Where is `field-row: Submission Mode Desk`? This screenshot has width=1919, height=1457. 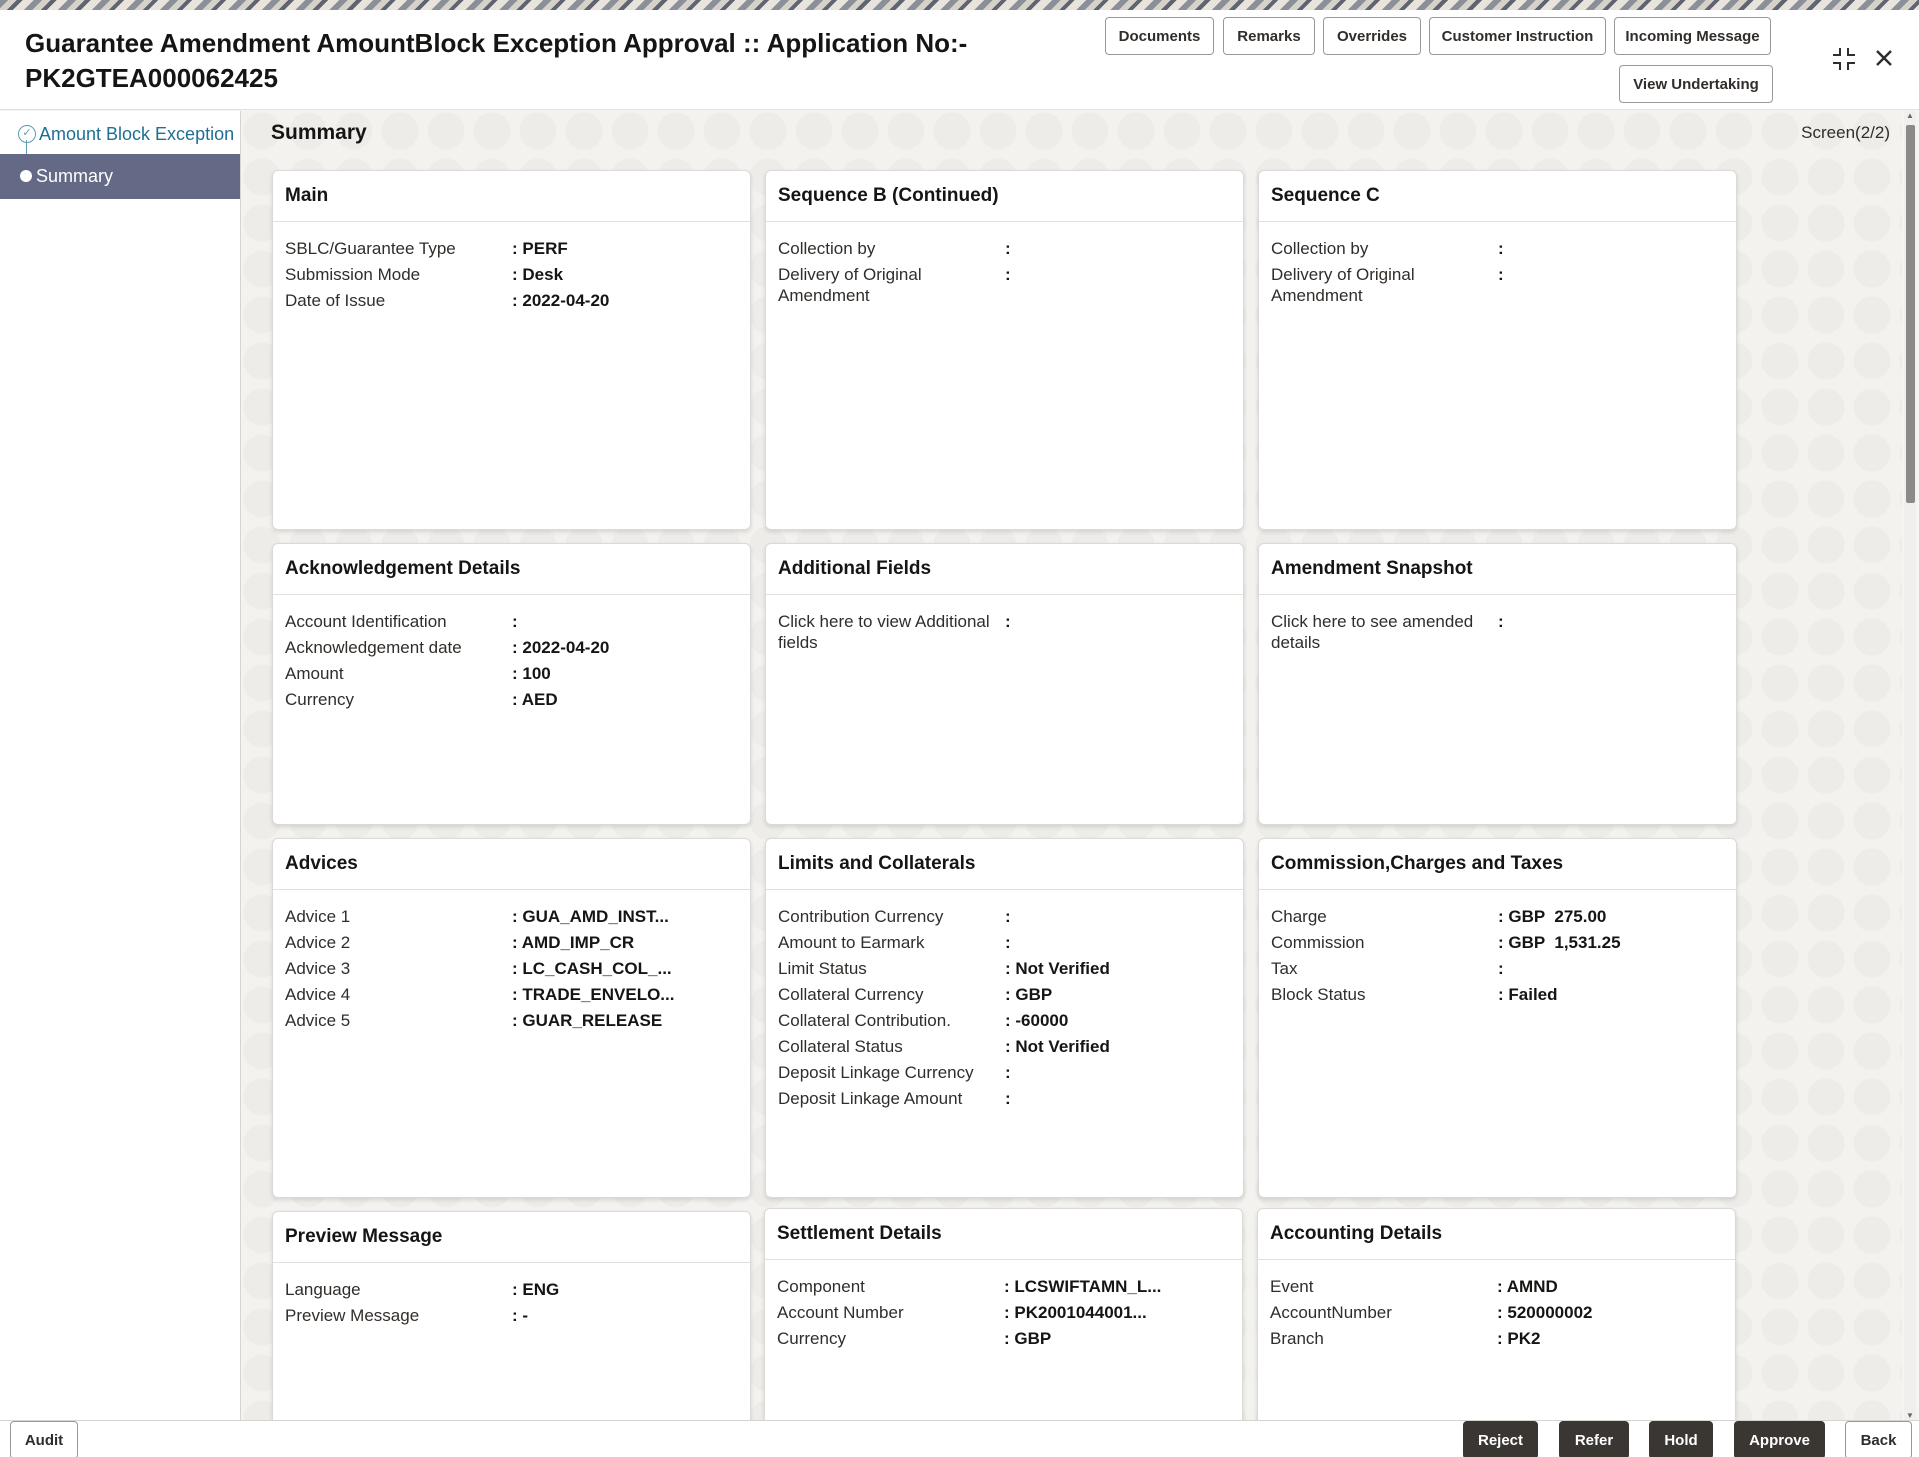 field-row: Submission Mode Desk is located at coordinates (511, 274).